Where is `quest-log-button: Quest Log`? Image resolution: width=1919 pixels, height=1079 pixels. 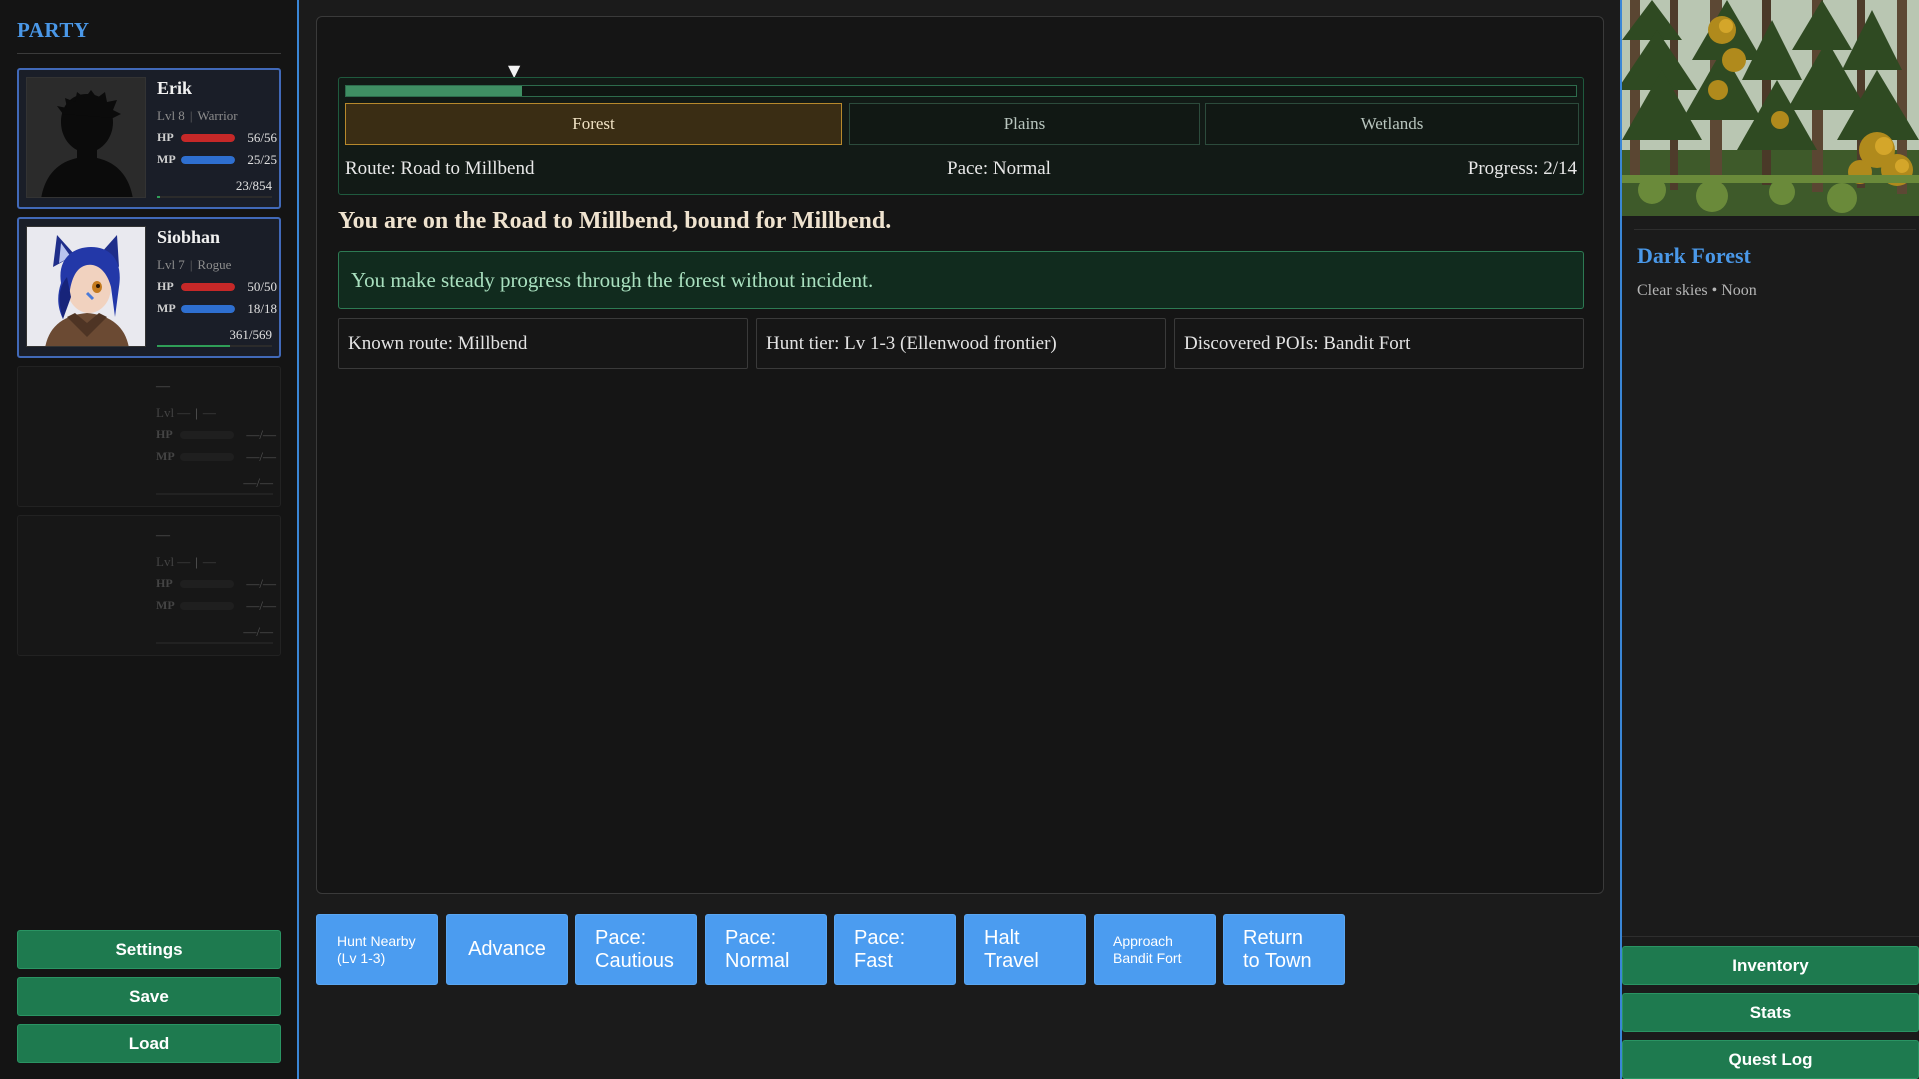 quest-log-button: Quest Log is located at coordinates (1770, 1059).